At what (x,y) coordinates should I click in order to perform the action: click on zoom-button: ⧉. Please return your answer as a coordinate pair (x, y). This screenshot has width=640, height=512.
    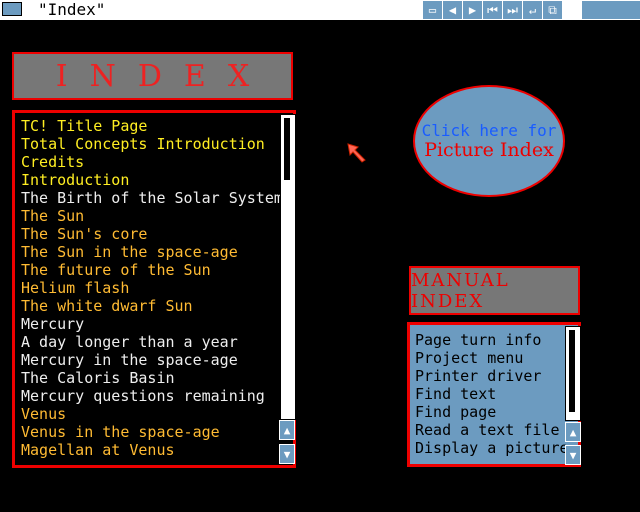
    Looking at the image, I should click on (552, 10).